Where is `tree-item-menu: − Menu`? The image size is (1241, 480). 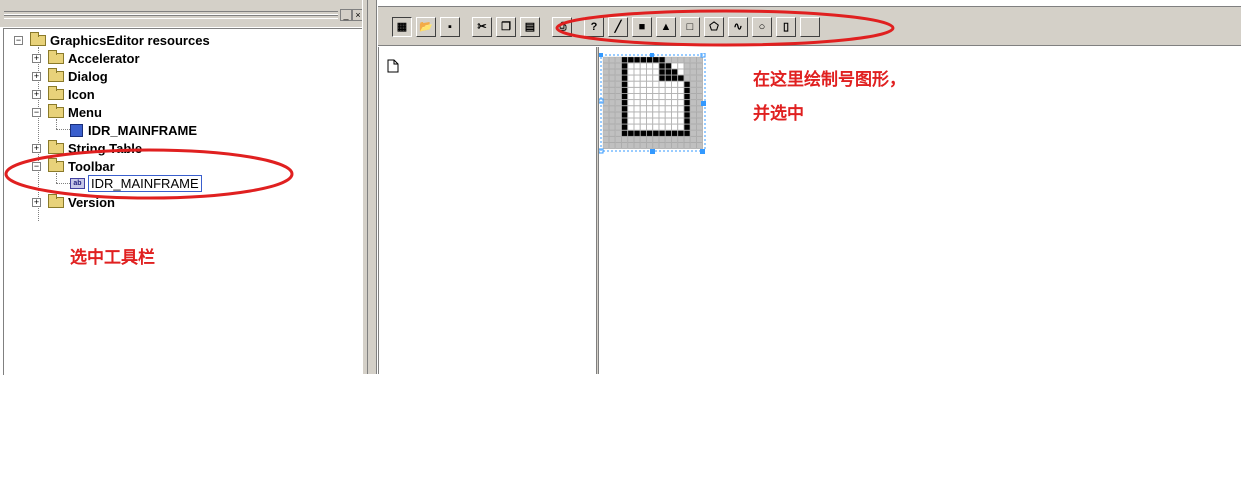 tree-item-menu: − Menu is located at coordinates (67, 112).